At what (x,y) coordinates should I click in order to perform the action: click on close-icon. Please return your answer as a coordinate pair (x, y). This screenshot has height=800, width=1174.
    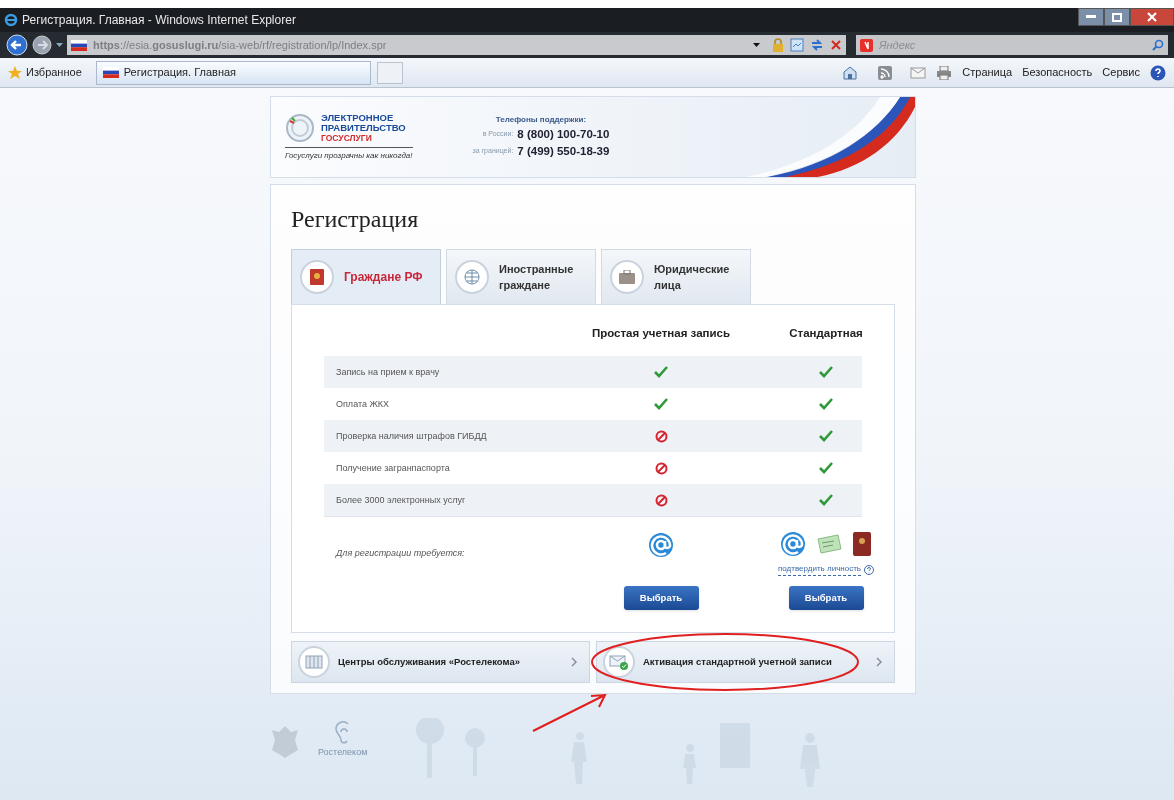
    Looking at the image, I should click on (1152, 17).